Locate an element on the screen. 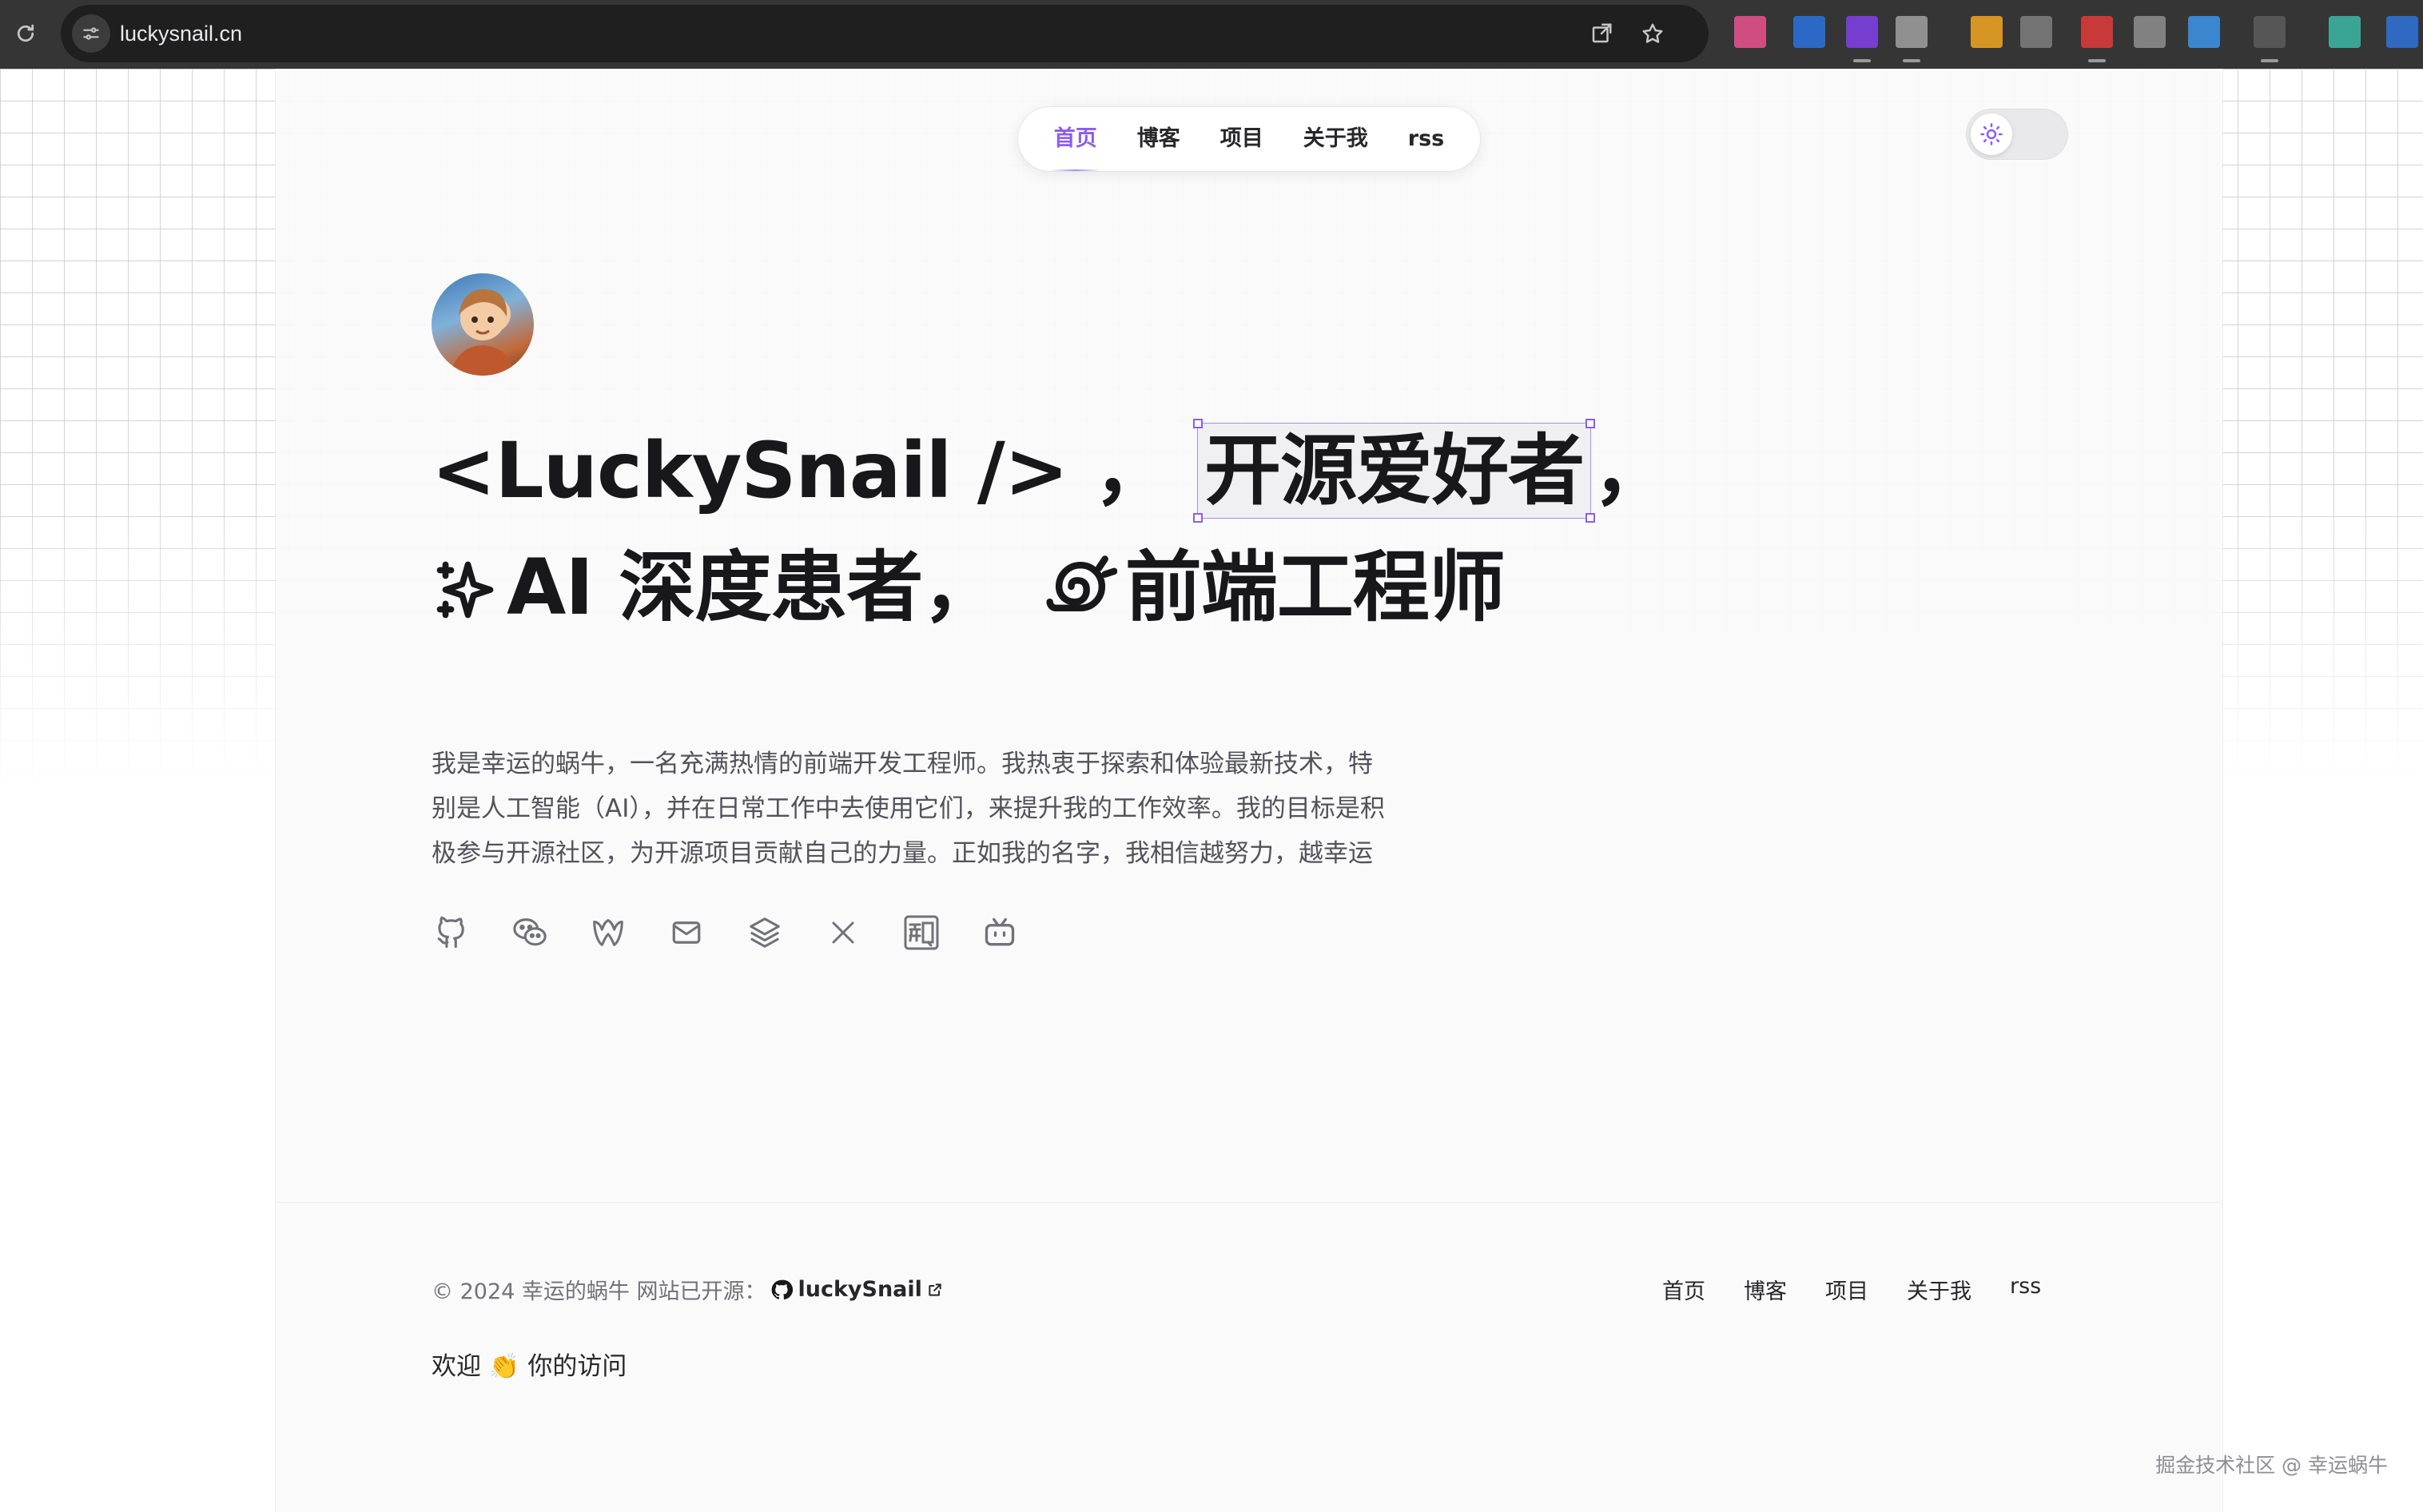  sun-icon is located at coordinates (1991, 134).